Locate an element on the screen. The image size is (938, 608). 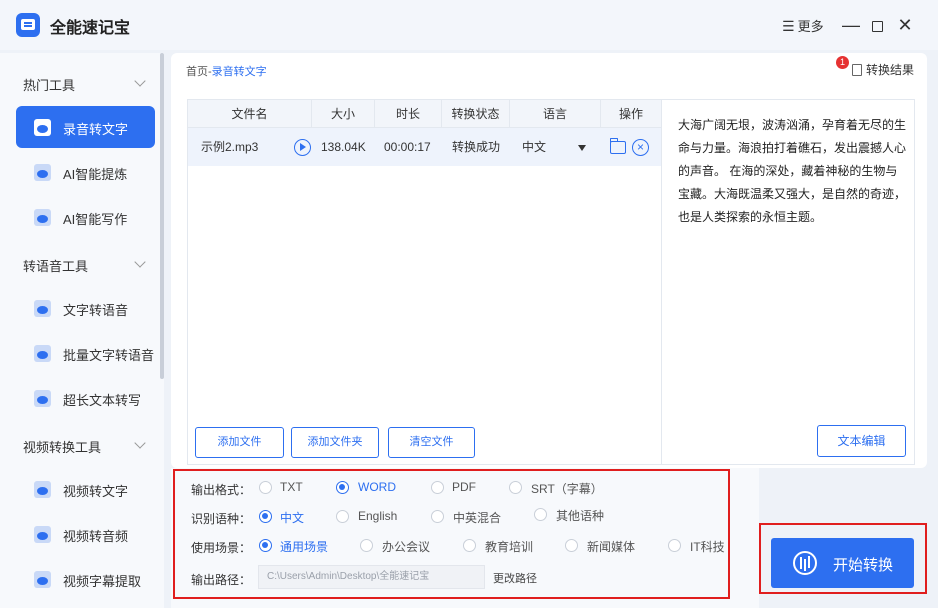
language-radio-english is located at coordinates (342, 516).